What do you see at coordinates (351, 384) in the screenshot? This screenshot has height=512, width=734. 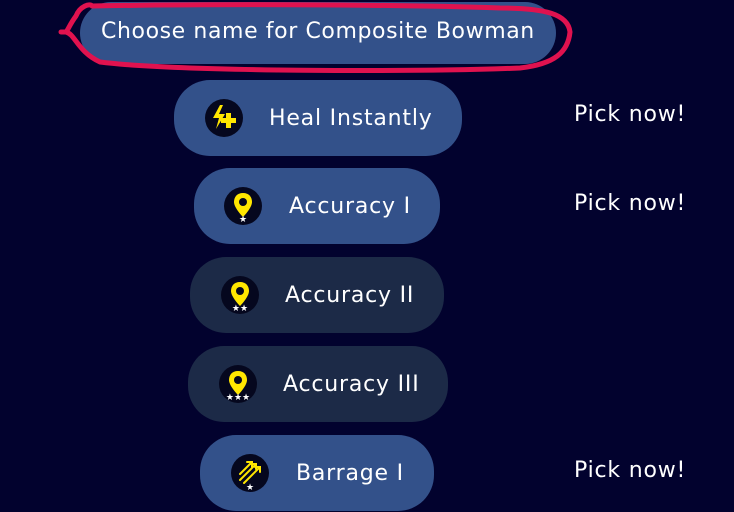 I see `skill-label: Accuracy III` at bounding box center [351, 384].